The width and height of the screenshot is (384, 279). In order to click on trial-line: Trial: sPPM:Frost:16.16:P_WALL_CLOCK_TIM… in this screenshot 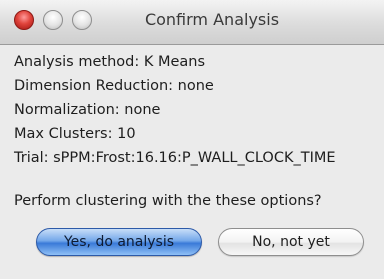, I will do `click(175, 158)`.